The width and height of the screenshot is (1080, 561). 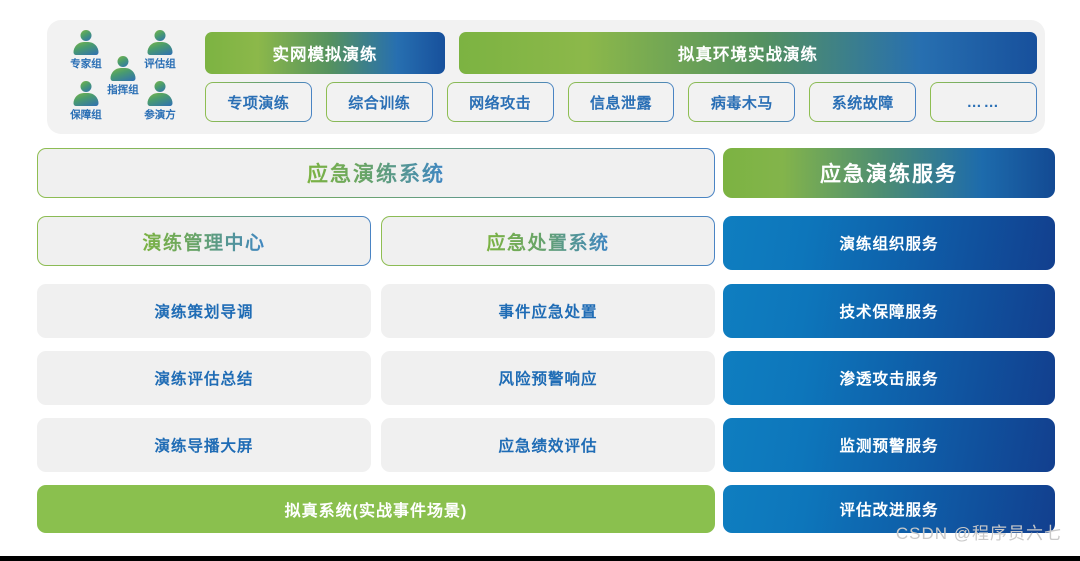 What do you see at coordinates (548, 311) in the screenshot?
I see `feature-incident-emergency-handling: 事件应急处置` at bounding box center [548, 311].